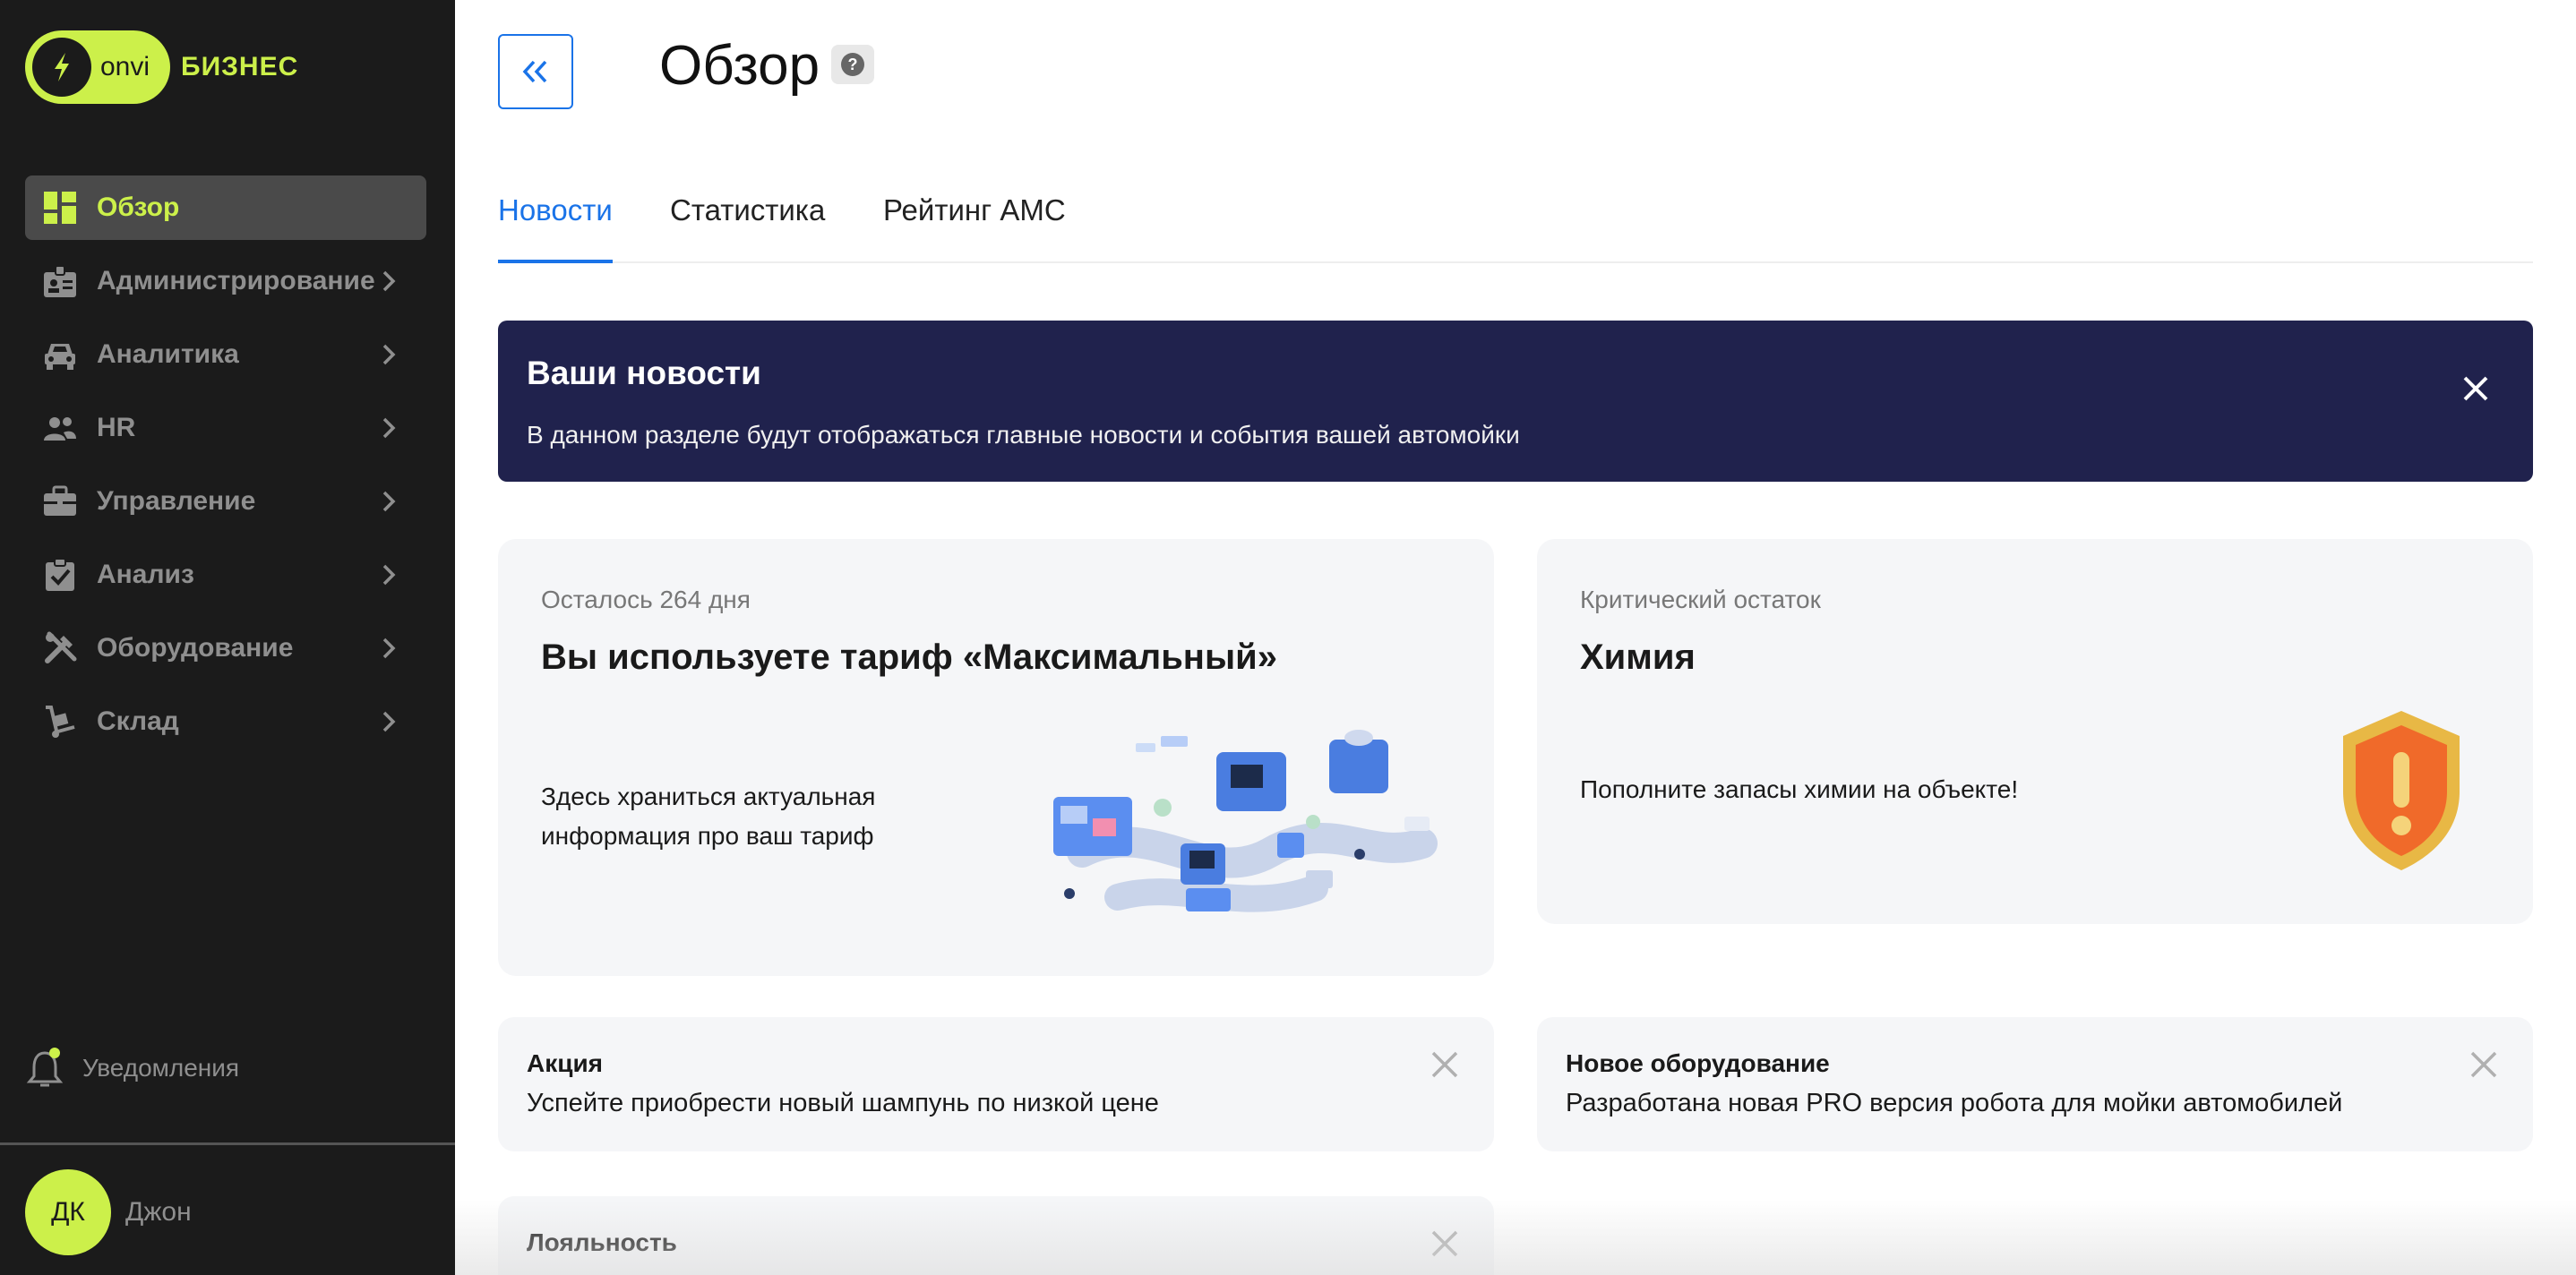 This screenshot has width=2576, height=1275. I want to click on help-icon: ?, so click(852, 64).